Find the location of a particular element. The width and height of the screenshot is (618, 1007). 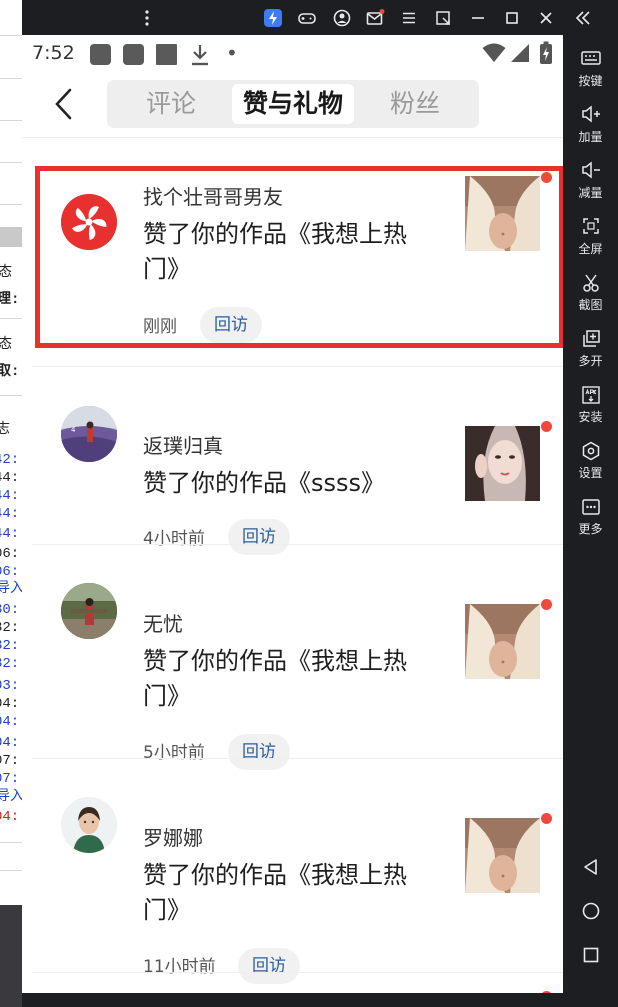

timestamp: 4小时前 is located at coordinates (174, 539).